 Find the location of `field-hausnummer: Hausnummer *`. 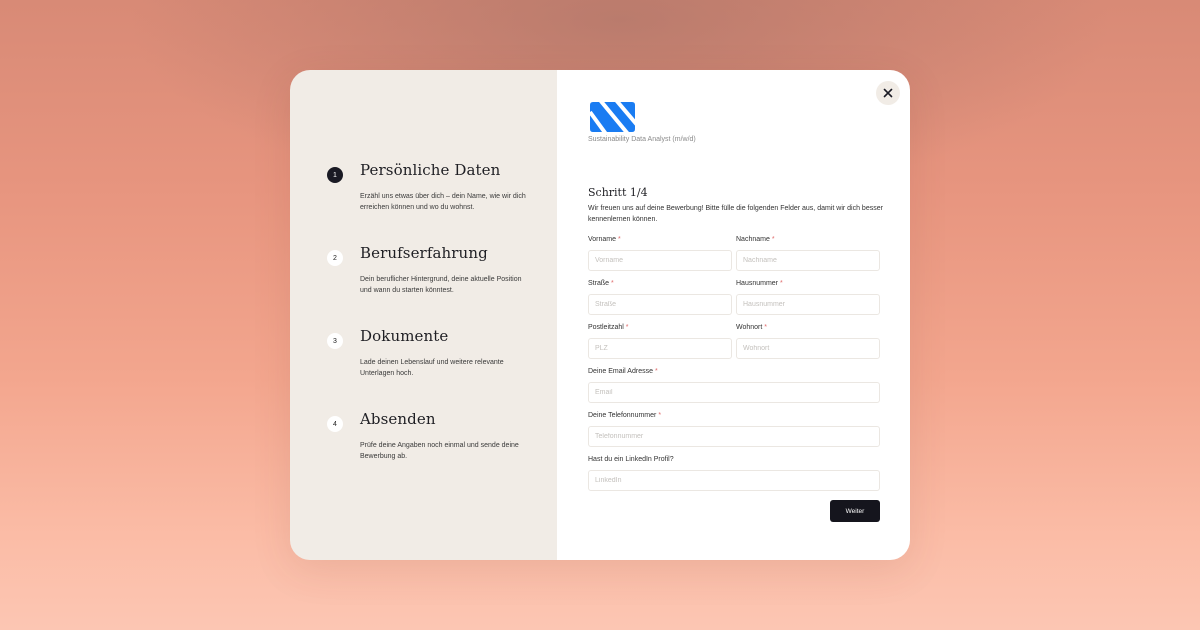

field-hausnummer: Hausnummer * is located at coordinates (808, 297).